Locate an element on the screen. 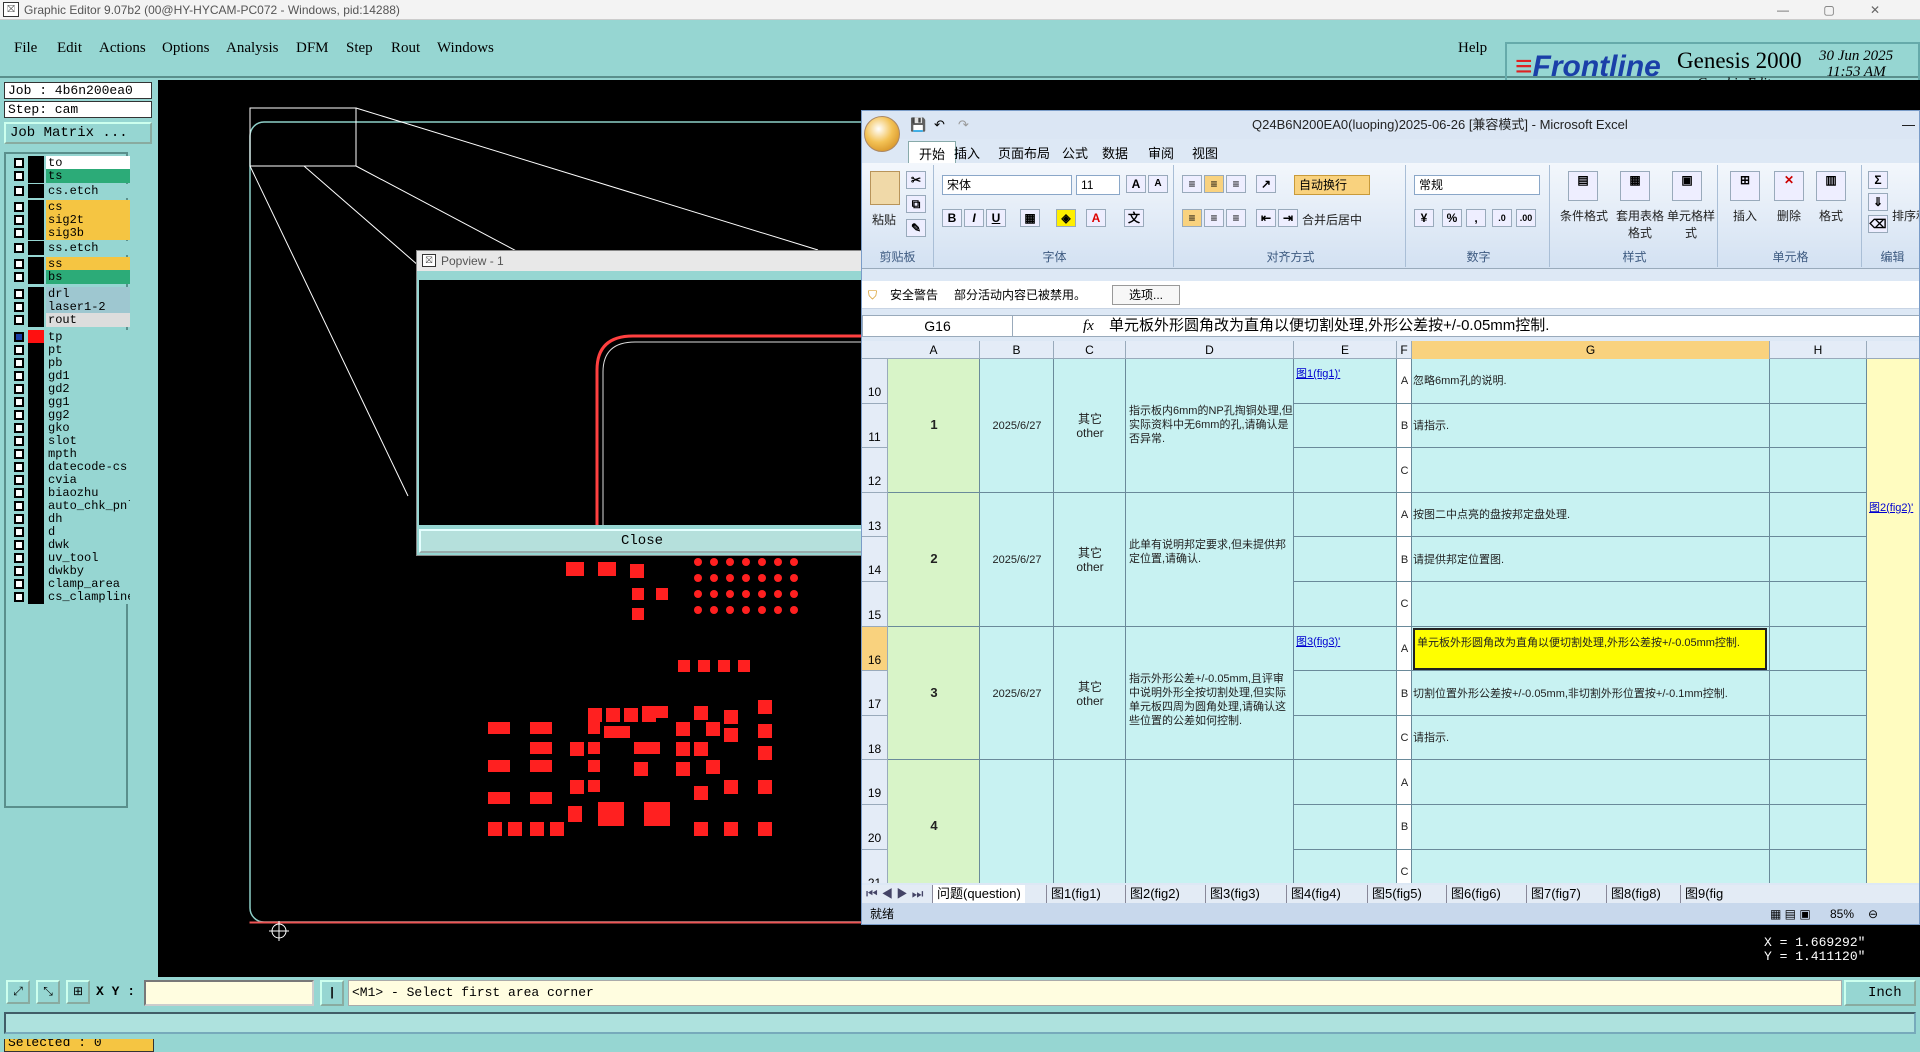 The image size is (1920, 1052). layer-name: to is located at coordinates (88, 163).